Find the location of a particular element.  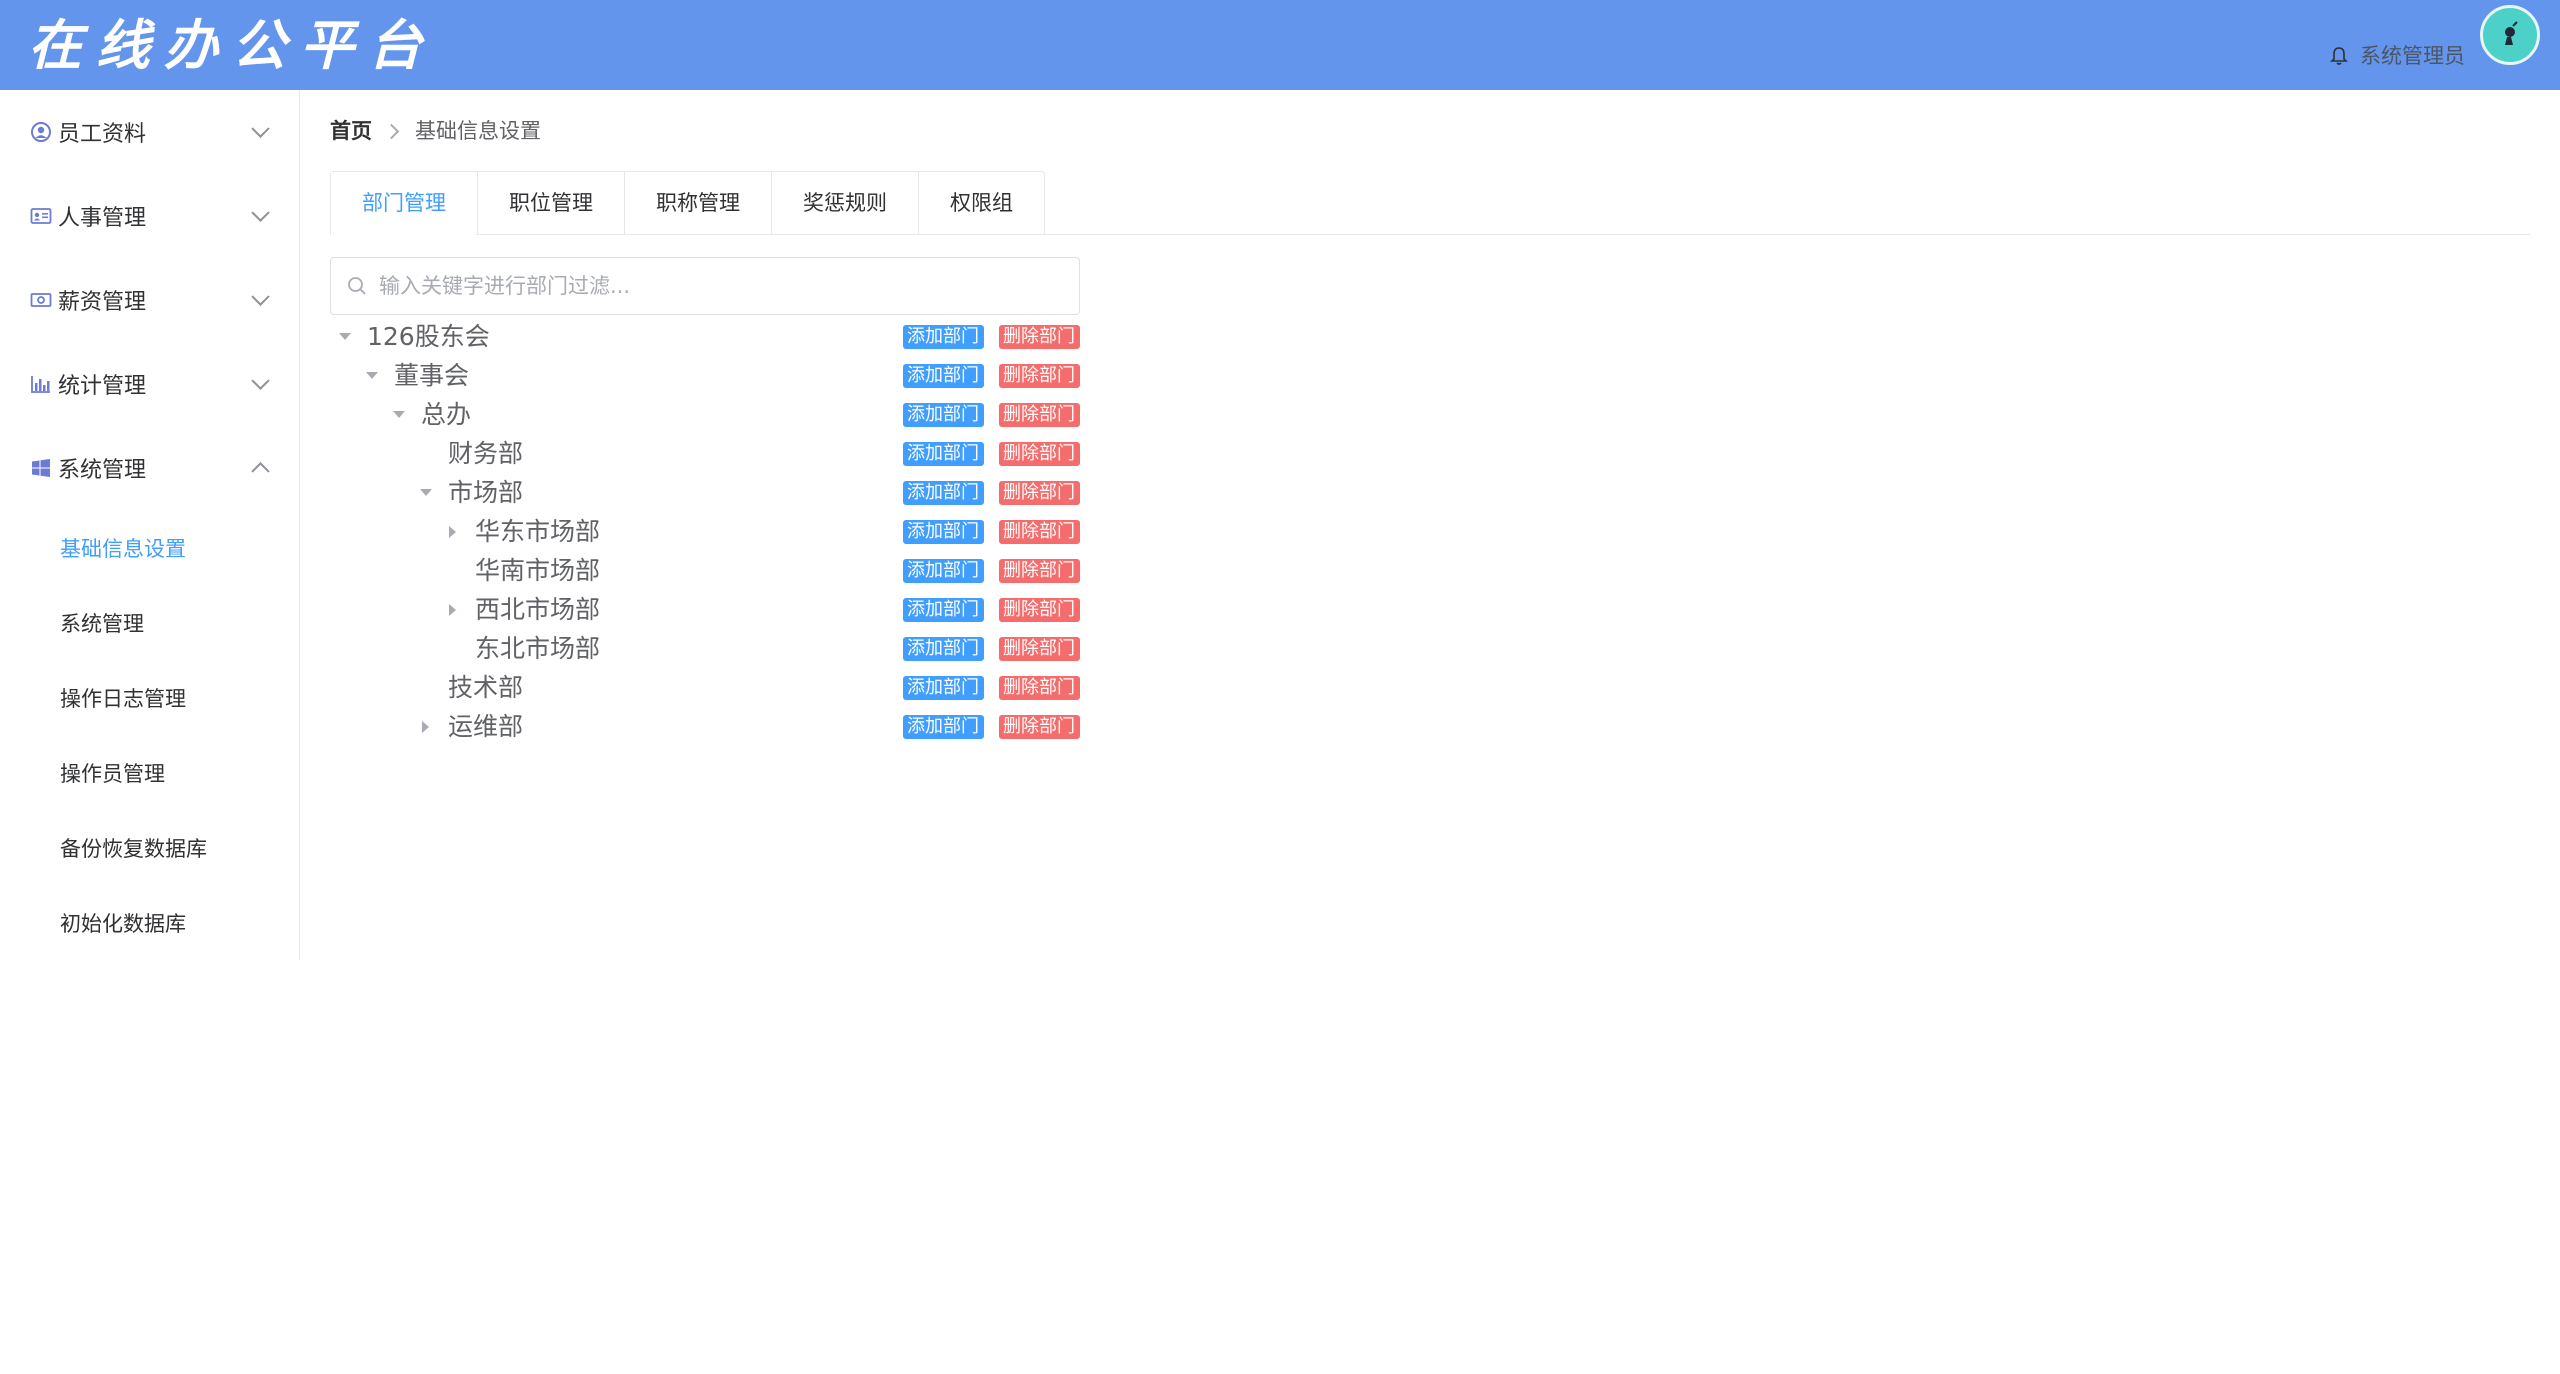

chevron-up-icon is located at coordinates (260, 471).